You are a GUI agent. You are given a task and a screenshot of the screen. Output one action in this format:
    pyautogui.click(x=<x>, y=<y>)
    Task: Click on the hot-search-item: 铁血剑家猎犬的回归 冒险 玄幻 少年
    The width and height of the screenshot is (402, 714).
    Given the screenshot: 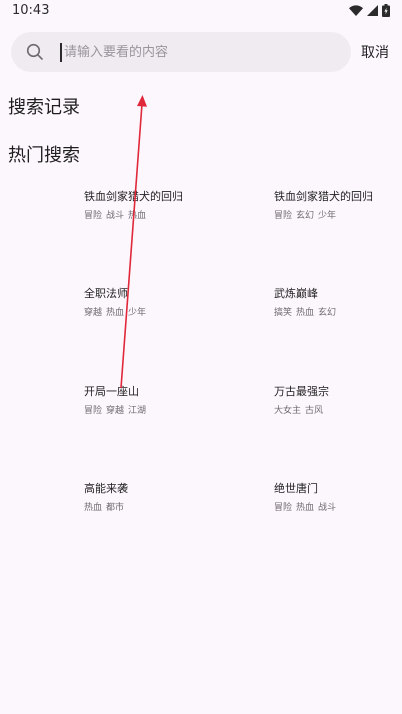 What is the action you would take?
    pyautogui.click(x=334, y=206)
    